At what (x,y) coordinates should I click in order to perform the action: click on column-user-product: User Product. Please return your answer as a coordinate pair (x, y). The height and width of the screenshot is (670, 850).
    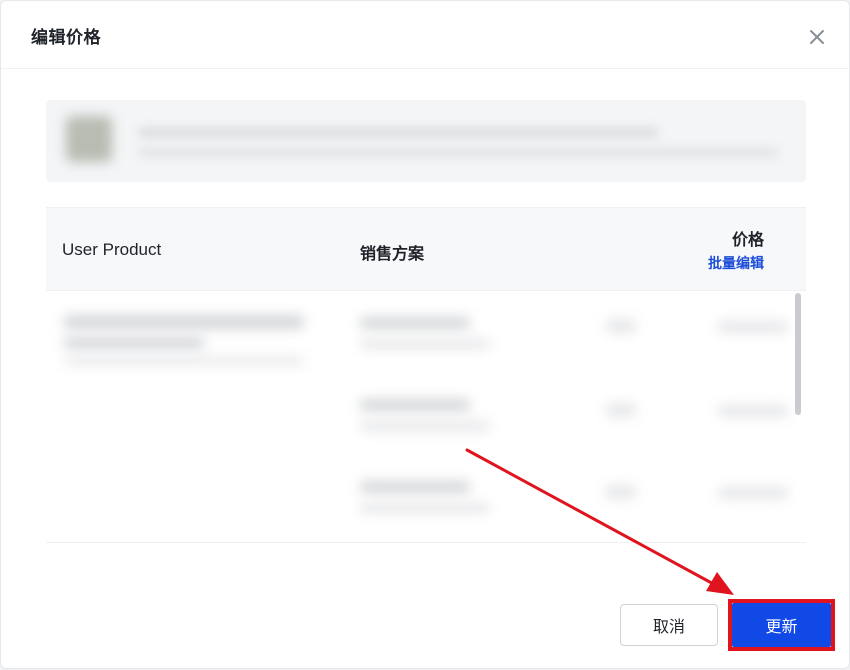
    Looking at the image, I should click on (112, 249).